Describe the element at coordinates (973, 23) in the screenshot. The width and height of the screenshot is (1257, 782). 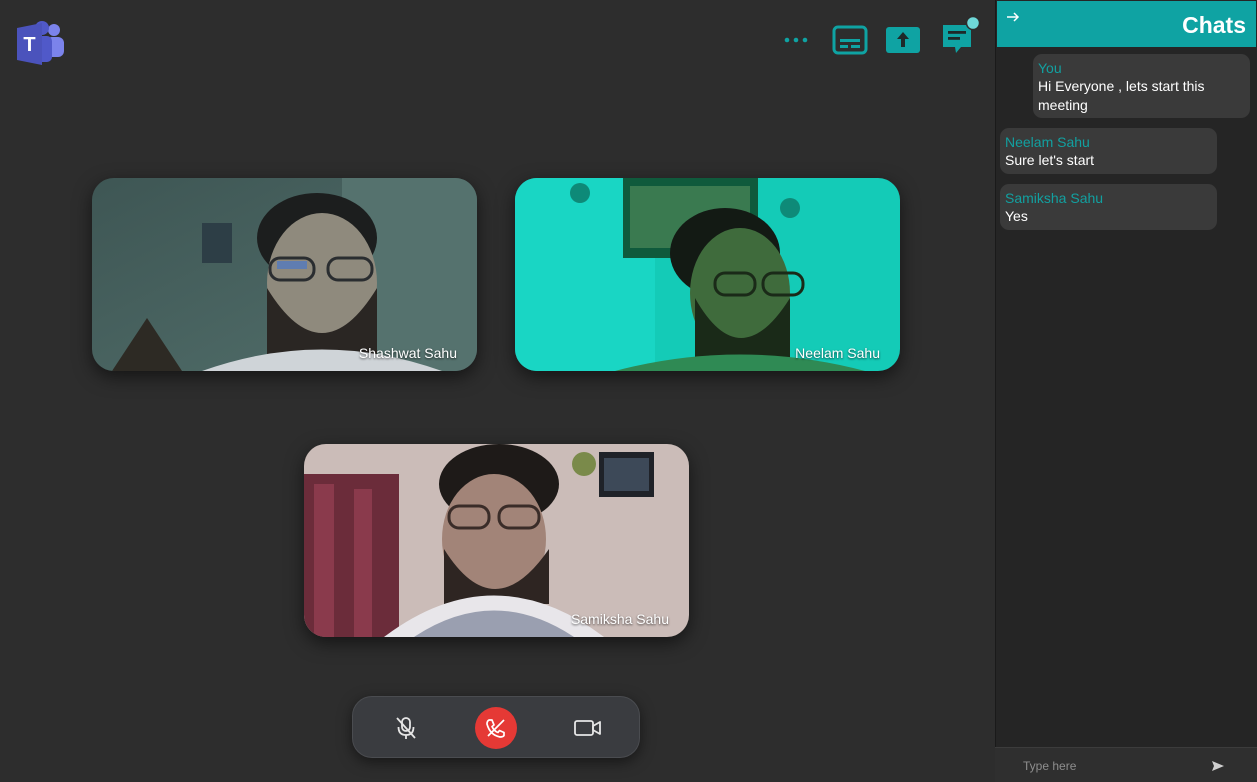
I see `notification-dot` at that location.